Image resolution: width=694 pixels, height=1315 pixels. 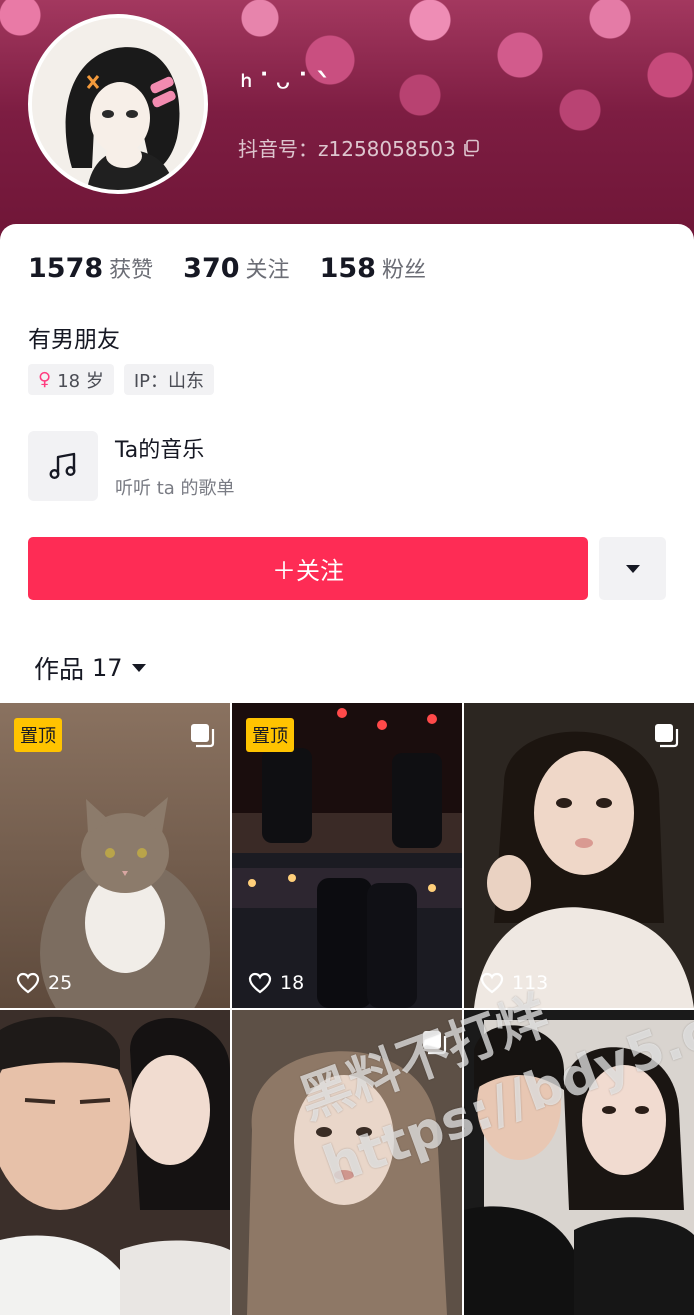 I want to click on music-note-icon, so click(x=62, y=466).